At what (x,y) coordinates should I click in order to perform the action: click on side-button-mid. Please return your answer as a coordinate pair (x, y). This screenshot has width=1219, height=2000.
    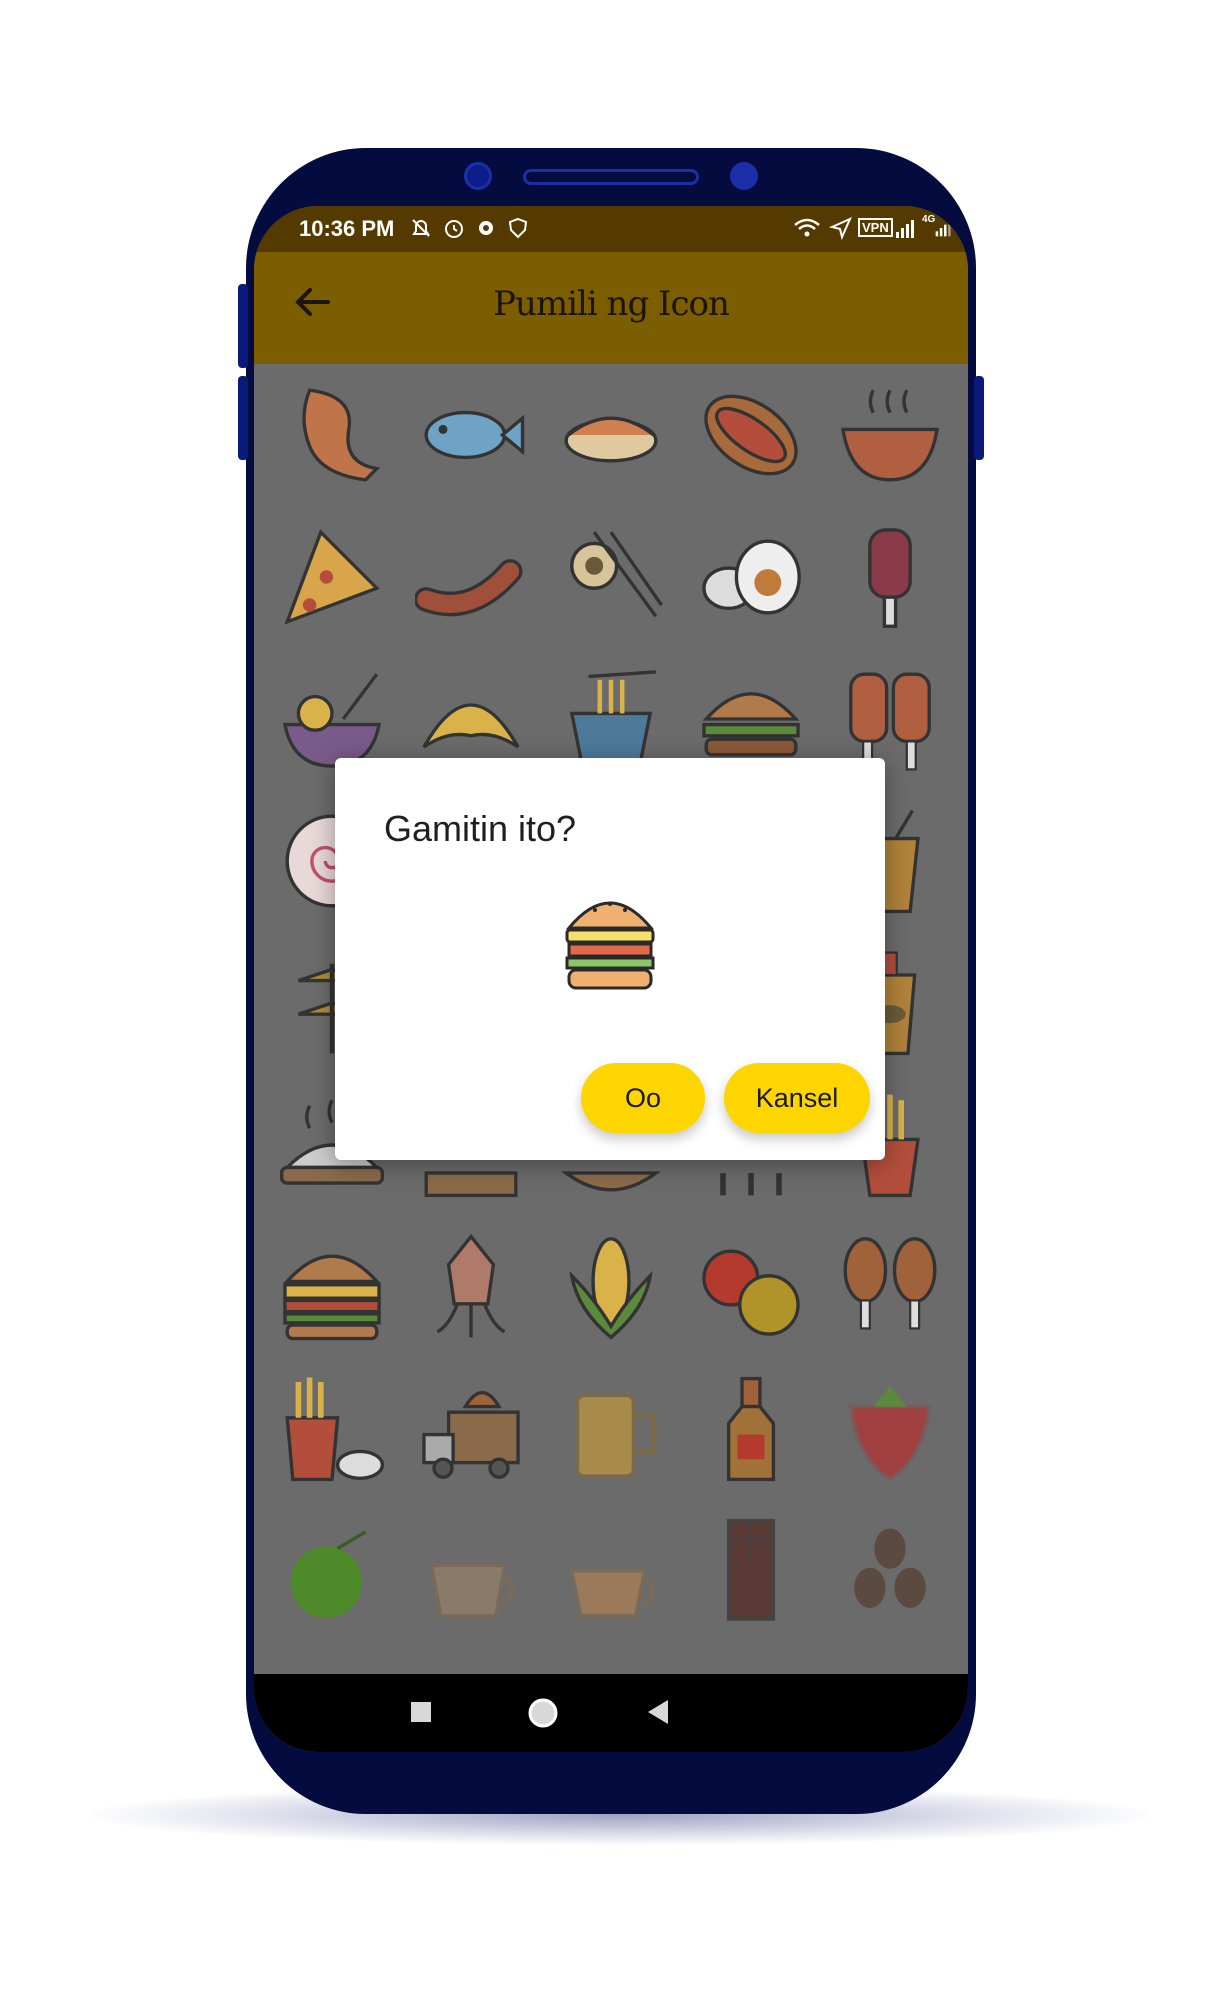
    Looking at the image, I should click on (243, 418).